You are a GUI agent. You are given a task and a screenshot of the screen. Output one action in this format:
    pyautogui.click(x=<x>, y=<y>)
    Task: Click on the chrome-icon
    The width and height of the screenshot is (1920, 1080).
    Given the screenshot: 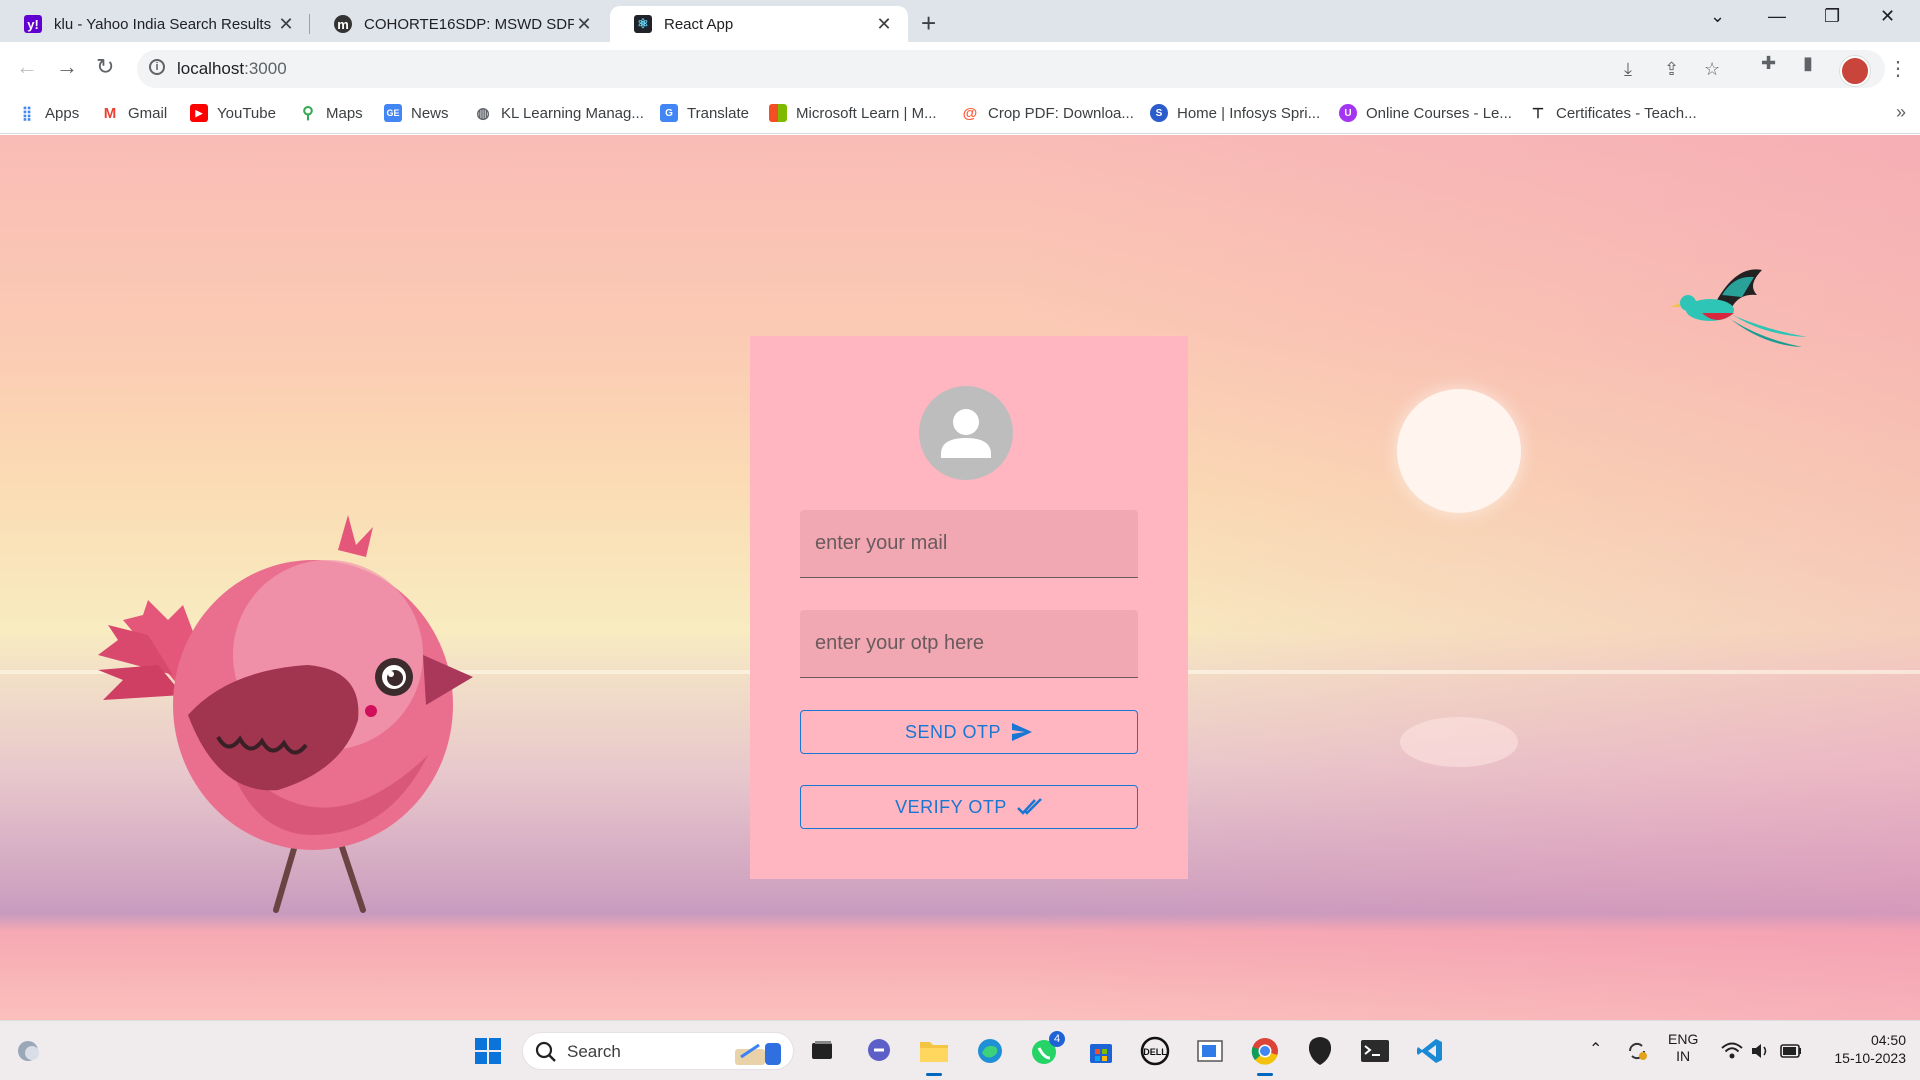 What is the action you would take?
    pyautogui.click(x=1265, y=1055)
    